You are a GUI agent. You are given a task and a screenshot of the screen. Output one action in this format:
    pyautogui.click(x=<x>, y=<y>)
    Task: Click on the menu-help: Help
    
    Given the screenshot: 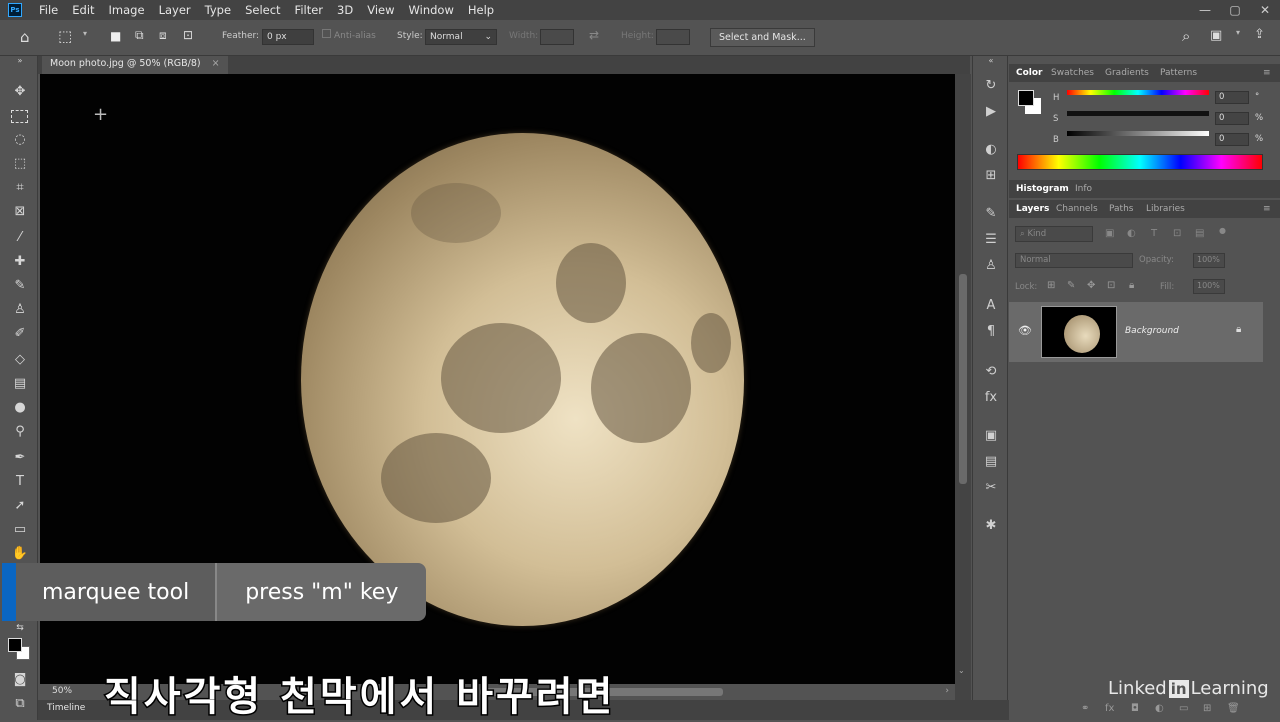 What is the action you would take?
    pyautogui.click(x=481, y=10)
    